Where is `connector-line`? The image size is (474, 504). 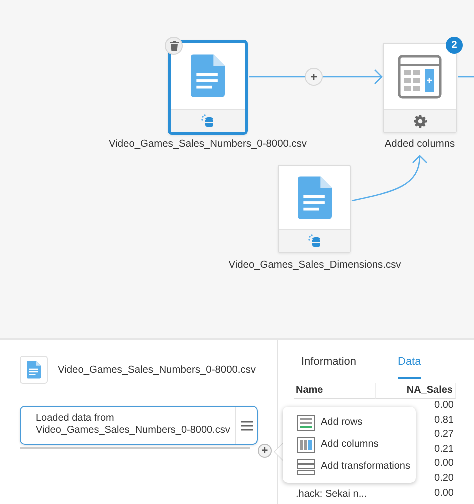 connector-line is located at coordinates (466, 77).